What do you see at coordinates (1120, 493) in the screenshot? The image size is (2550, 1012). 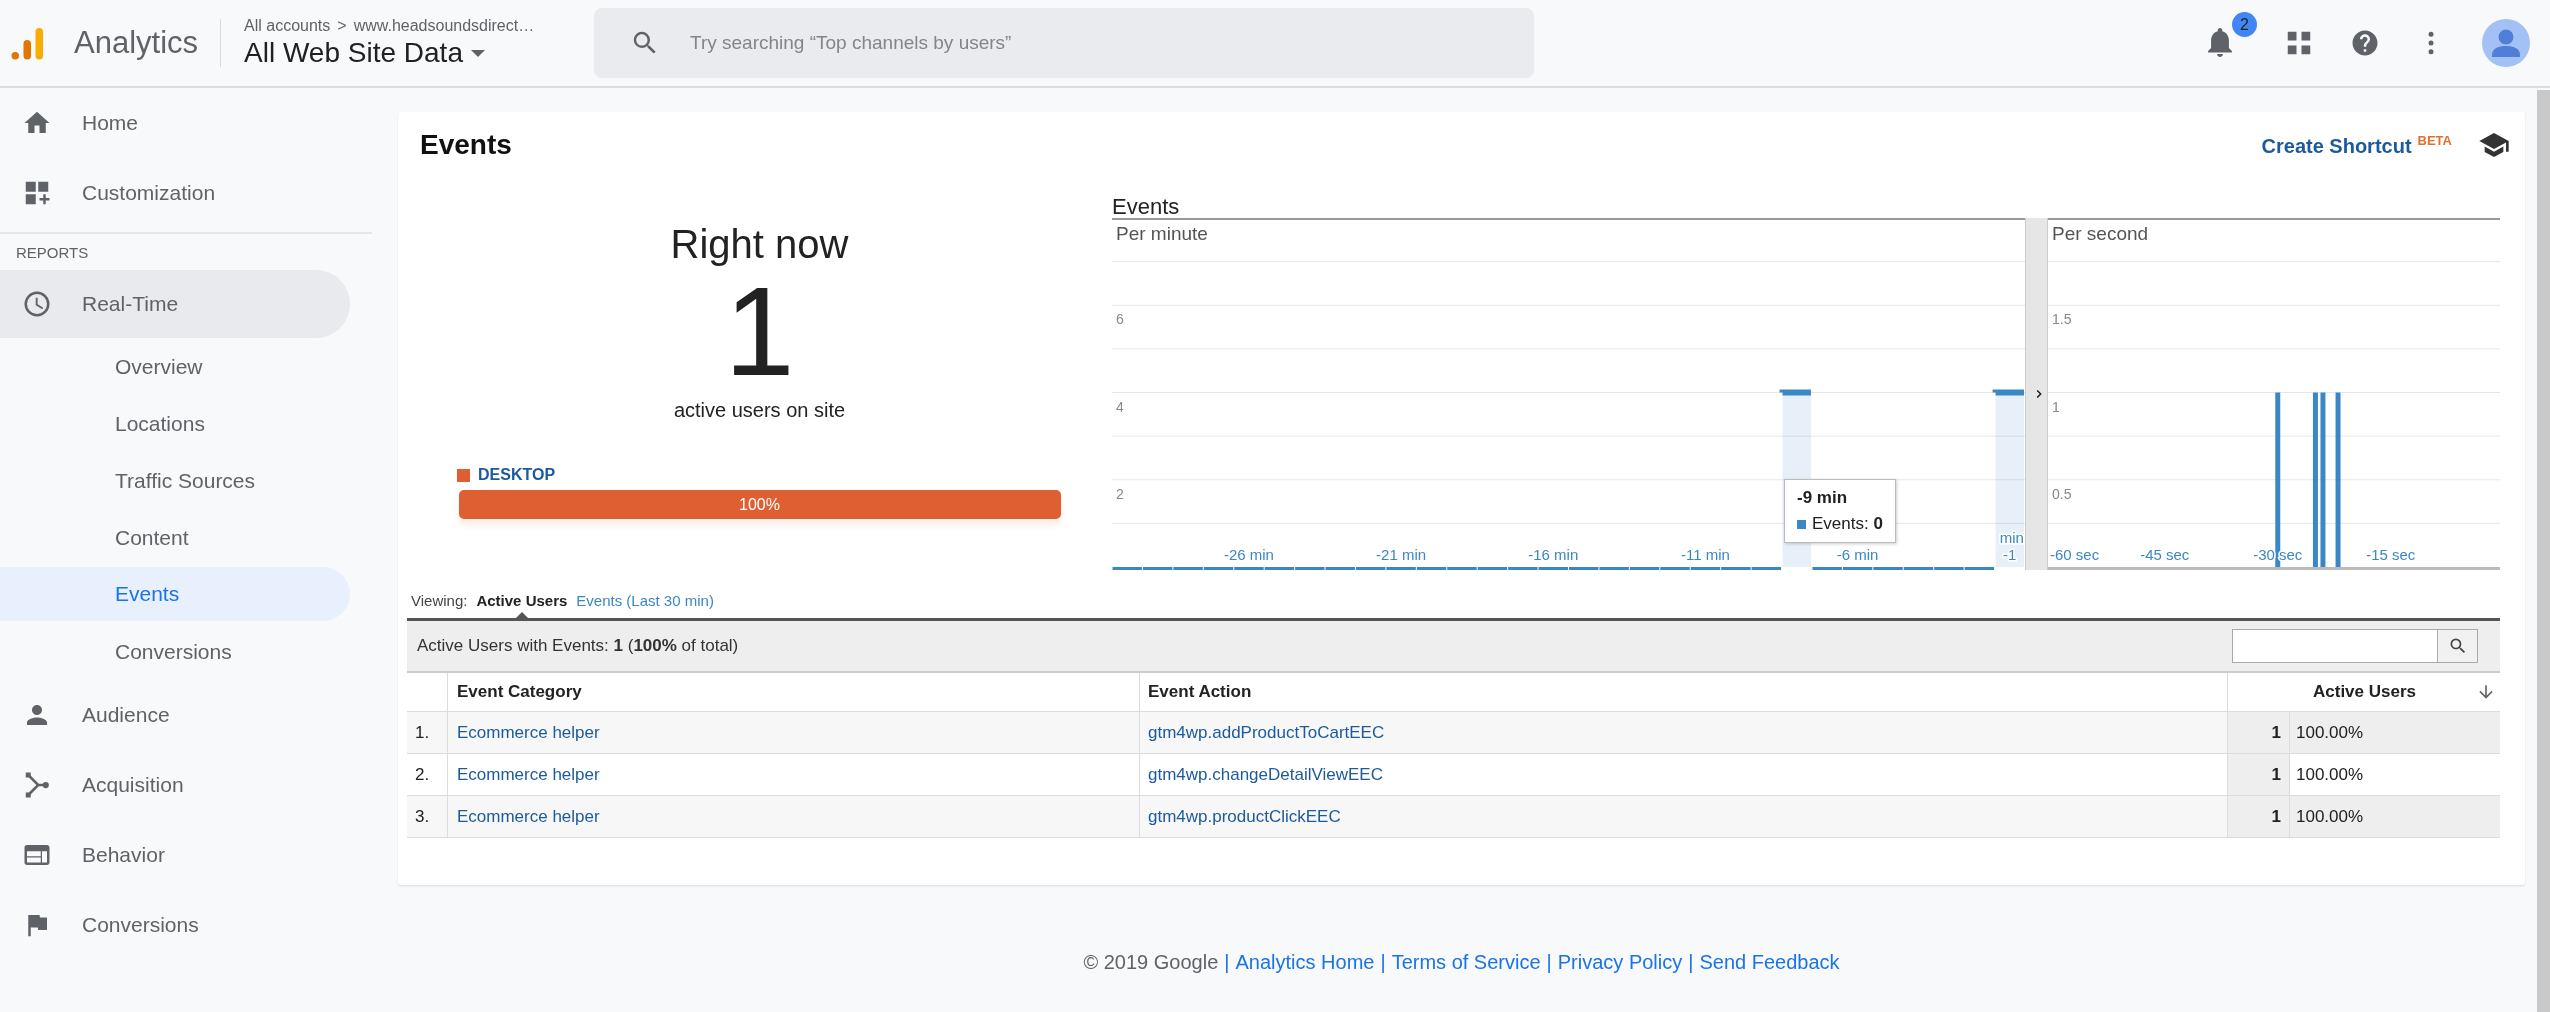 I see `y-tick-label: 2` at bounding box center [1120, 493].